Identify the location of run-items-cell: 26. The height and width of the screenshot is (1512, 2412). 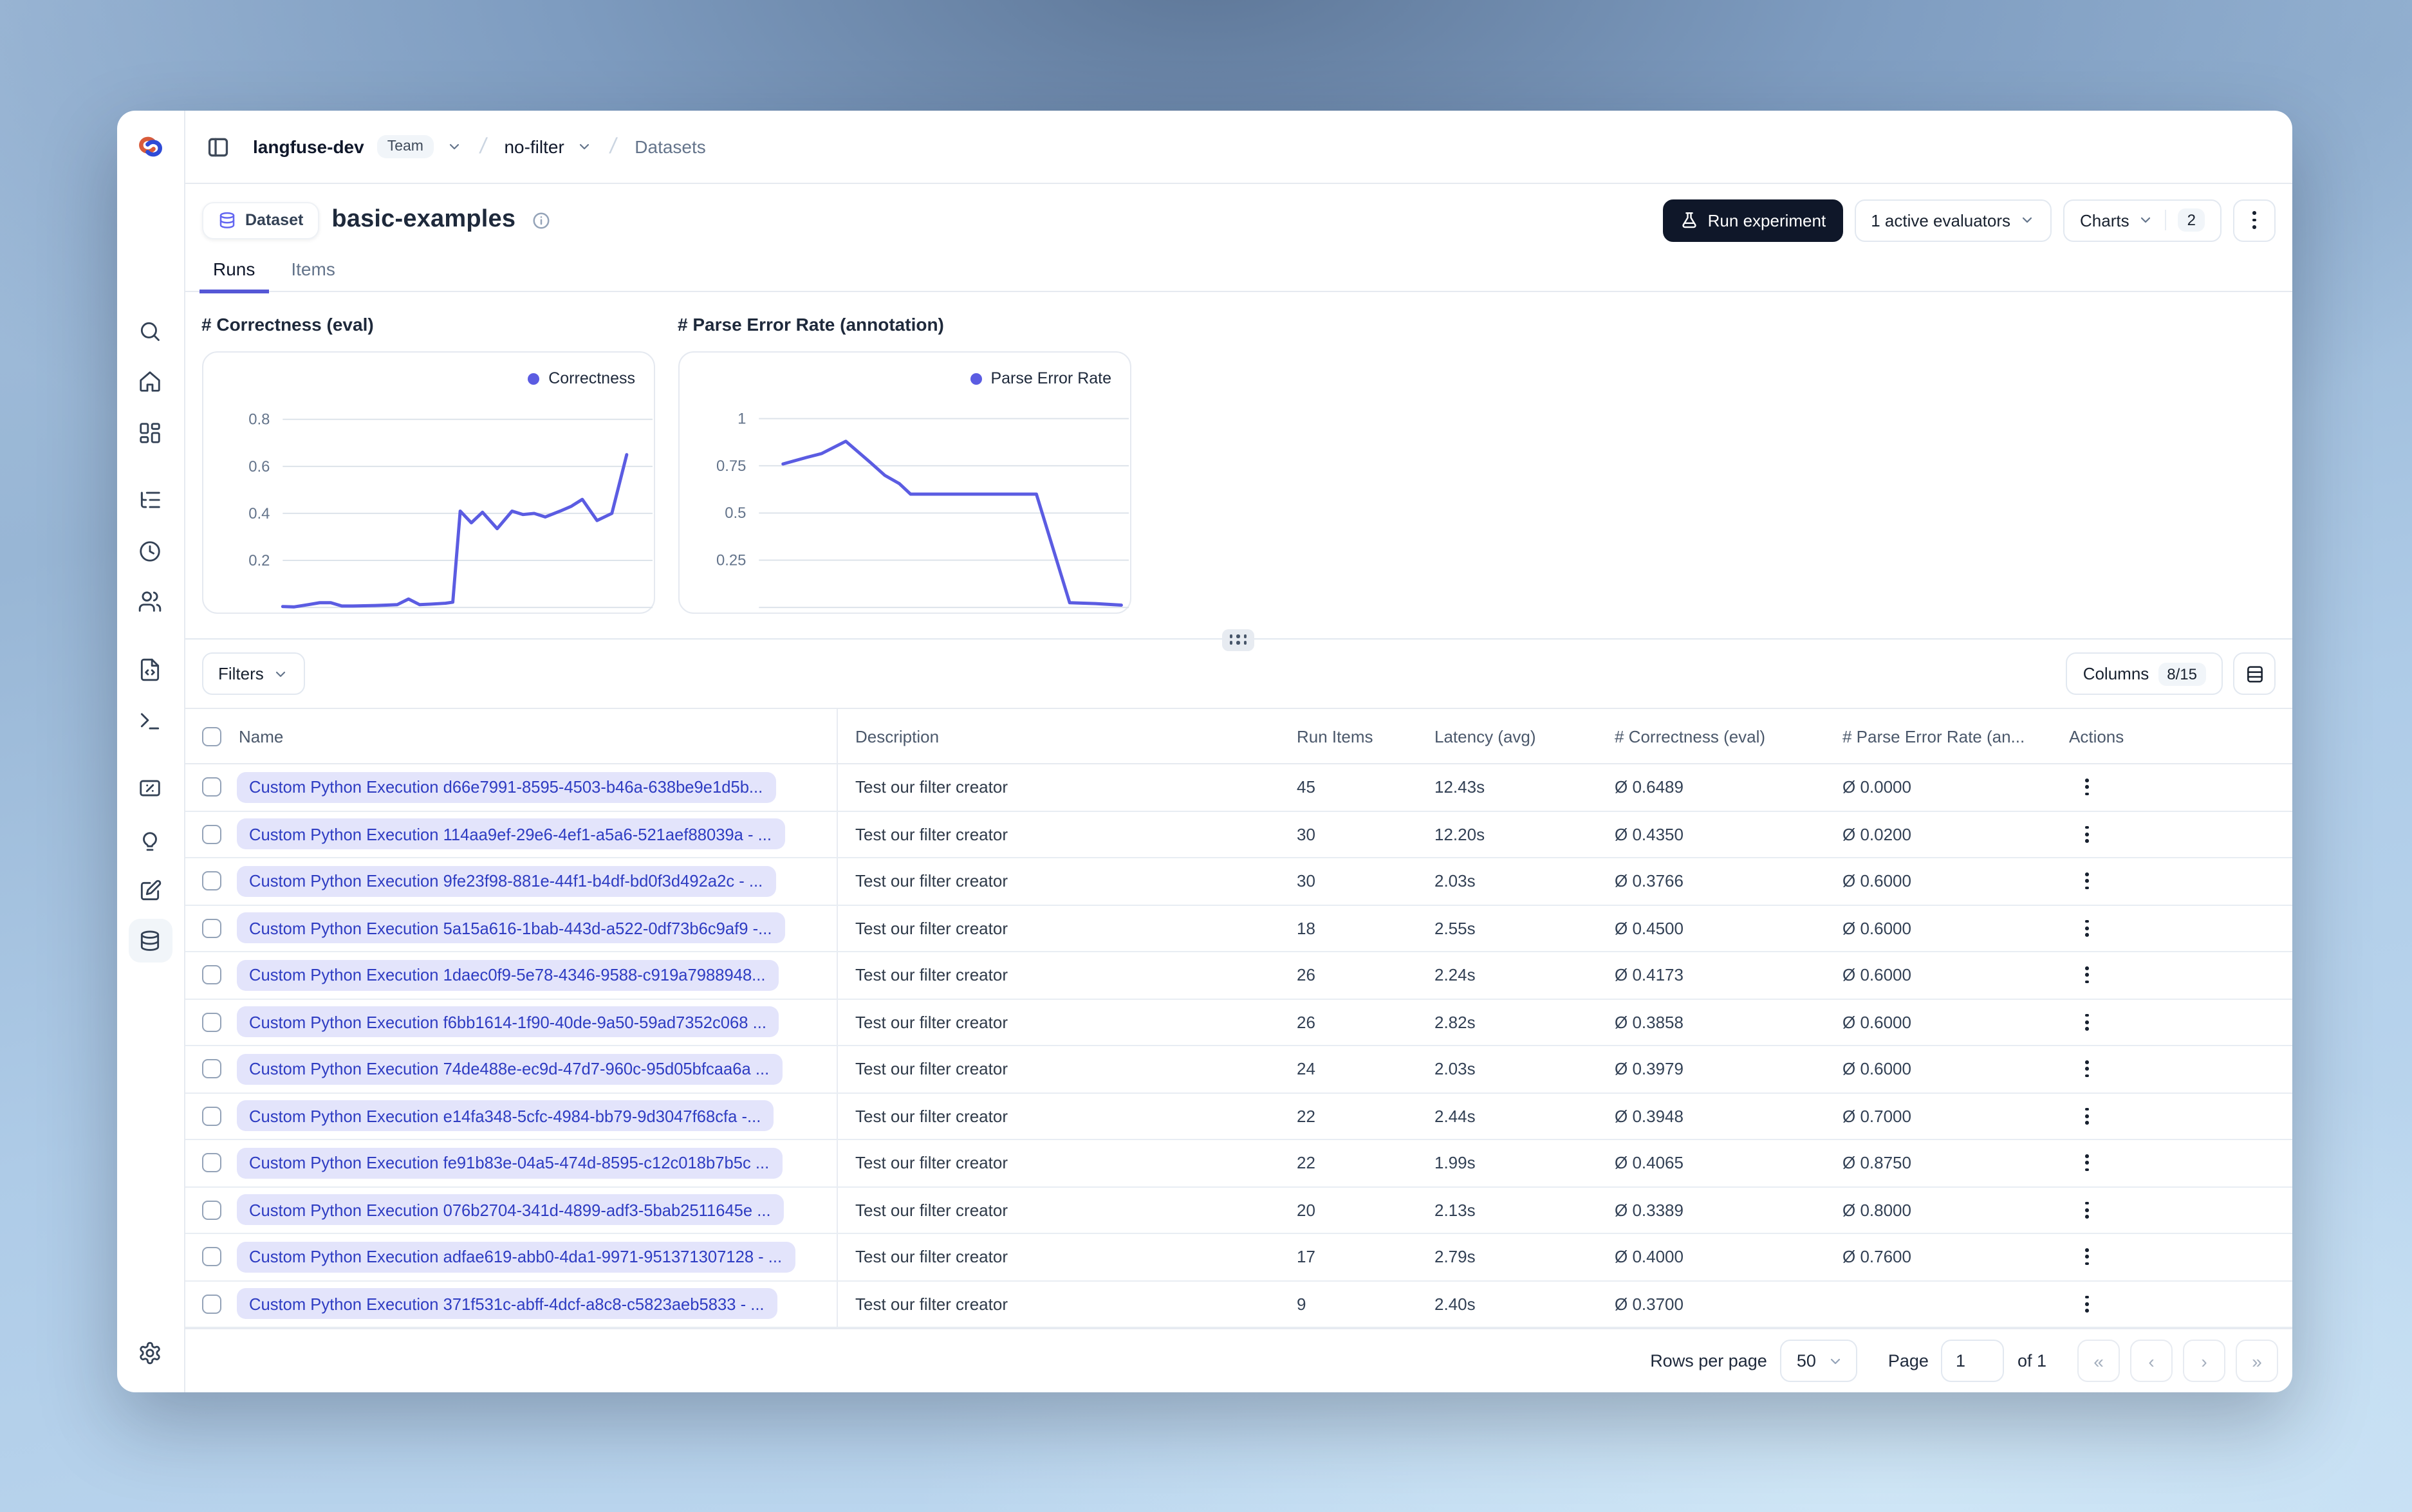
(1306, 1022).